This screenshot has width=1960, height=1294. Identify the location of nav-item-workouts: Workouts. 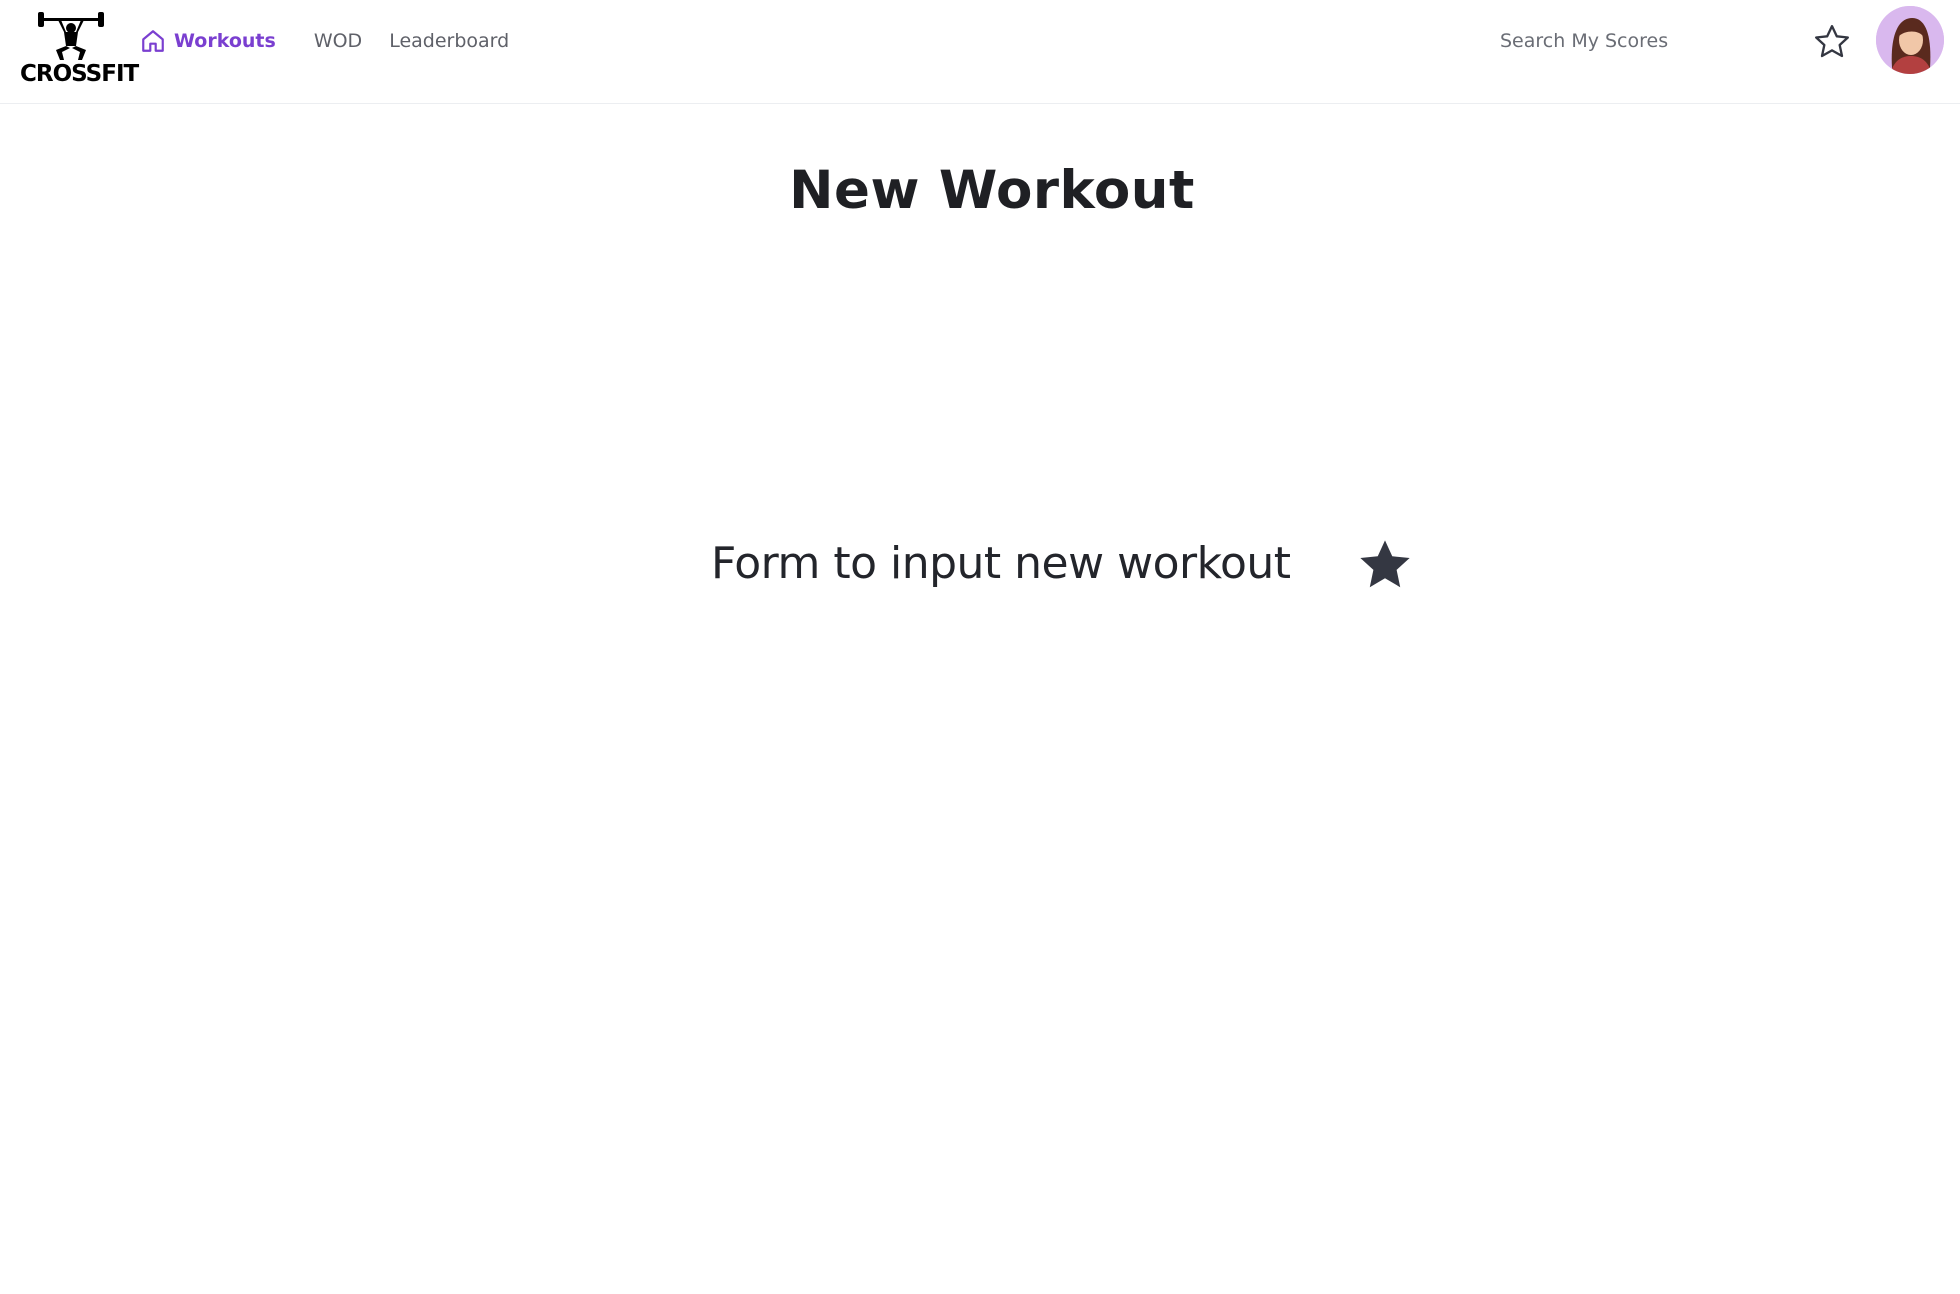
(208, 41).